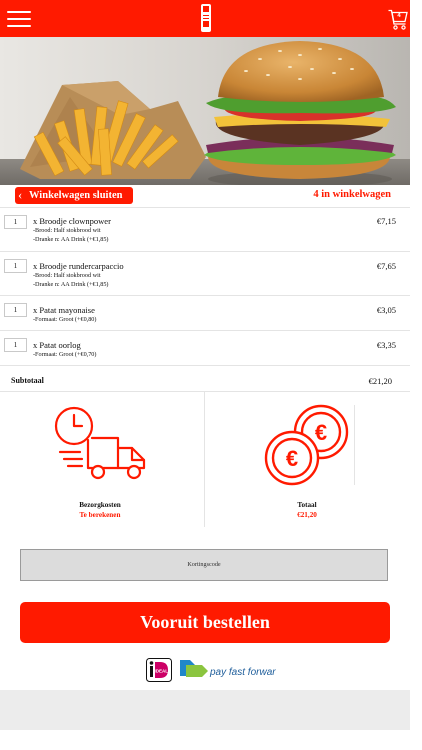  Describe the element at coordinates (65, 319) in the screenshot. I see `item-option: -Formaat: Groot (+€0,80)` at that location.